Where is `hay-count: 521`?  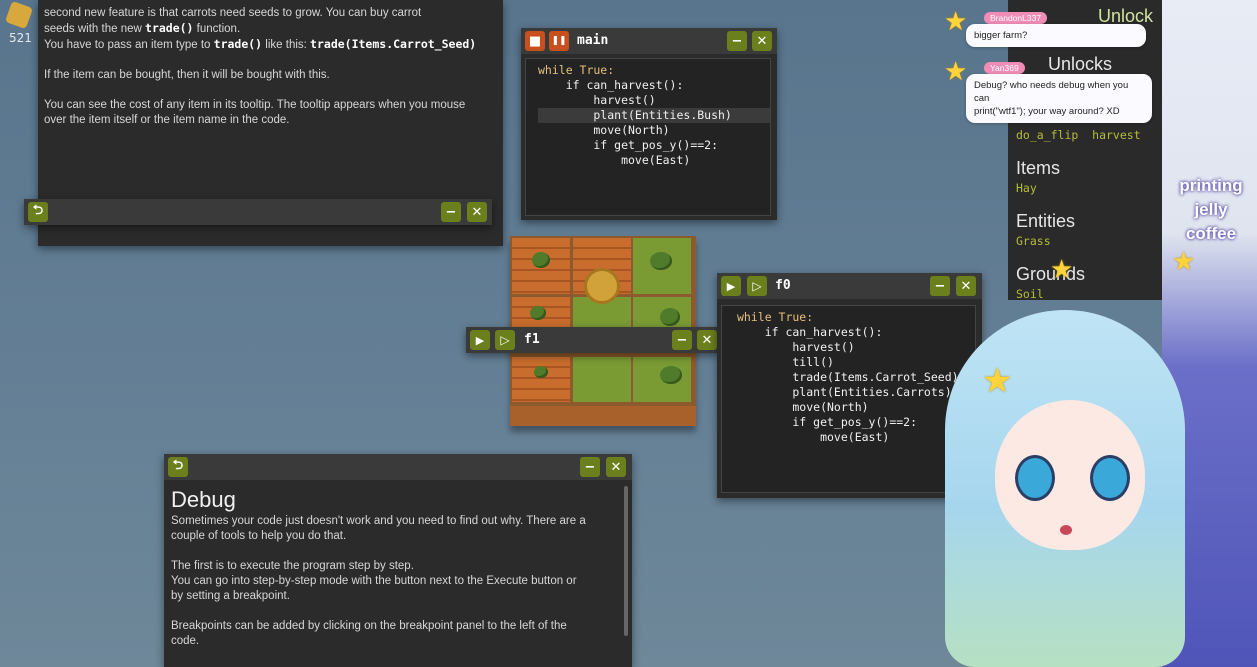 hay-count: 521 is located at coordinates (20, 38).